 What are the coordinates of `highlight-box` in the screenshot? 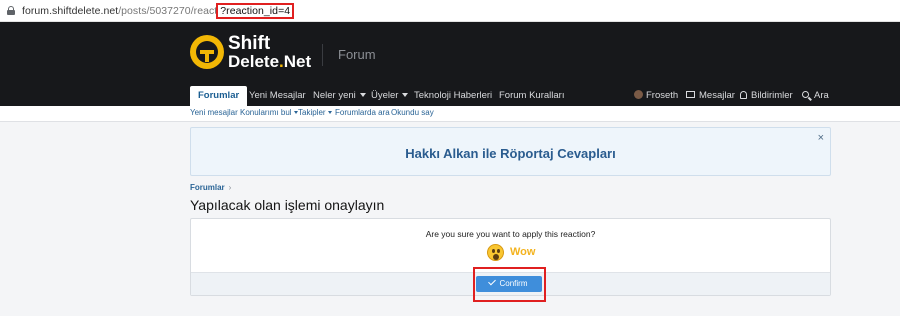 It's located at (509, 284).